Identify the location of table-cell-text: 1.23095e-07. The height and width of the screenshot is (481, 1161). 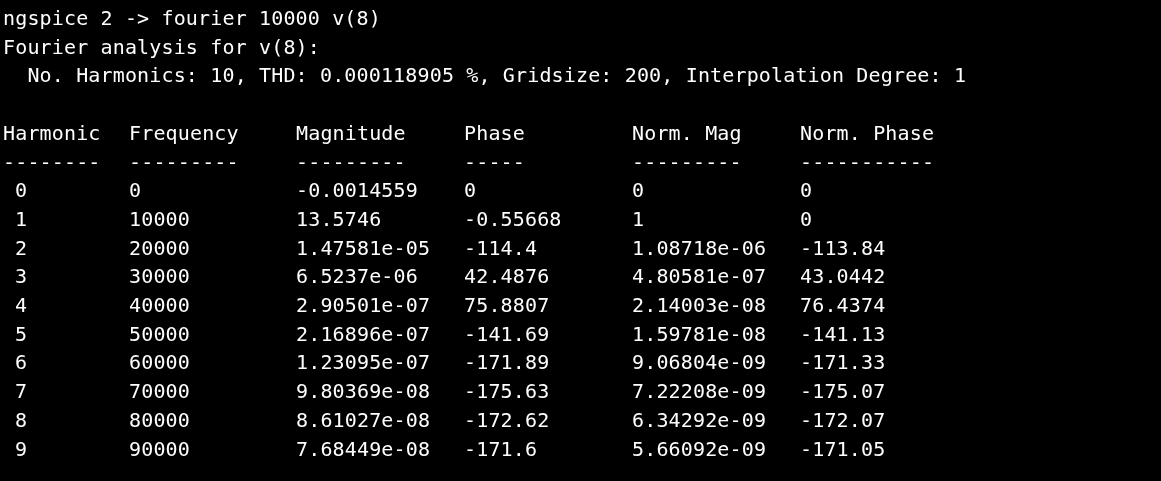
(364, 363).